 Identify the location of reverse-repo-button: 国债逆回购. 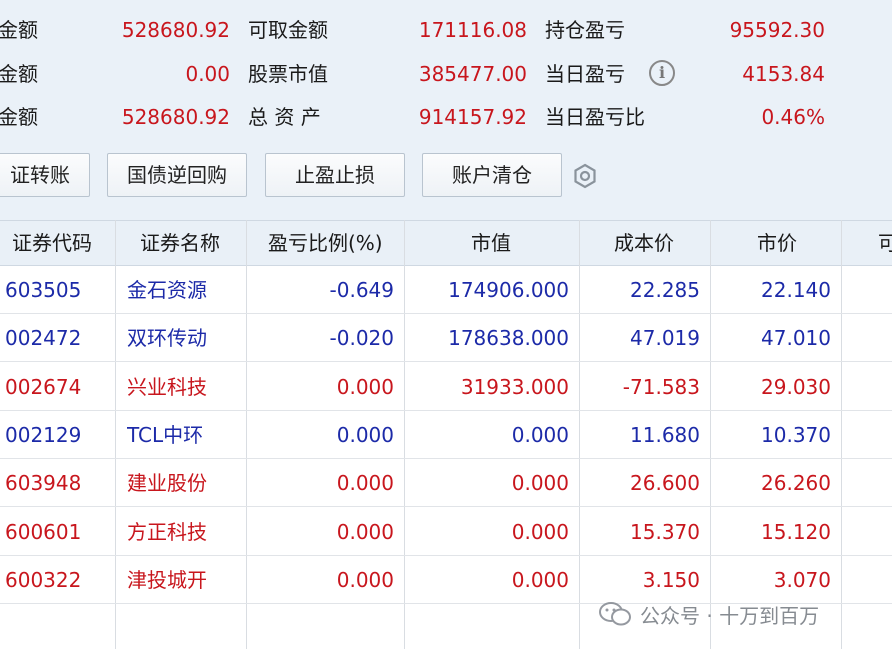
(177, 175).